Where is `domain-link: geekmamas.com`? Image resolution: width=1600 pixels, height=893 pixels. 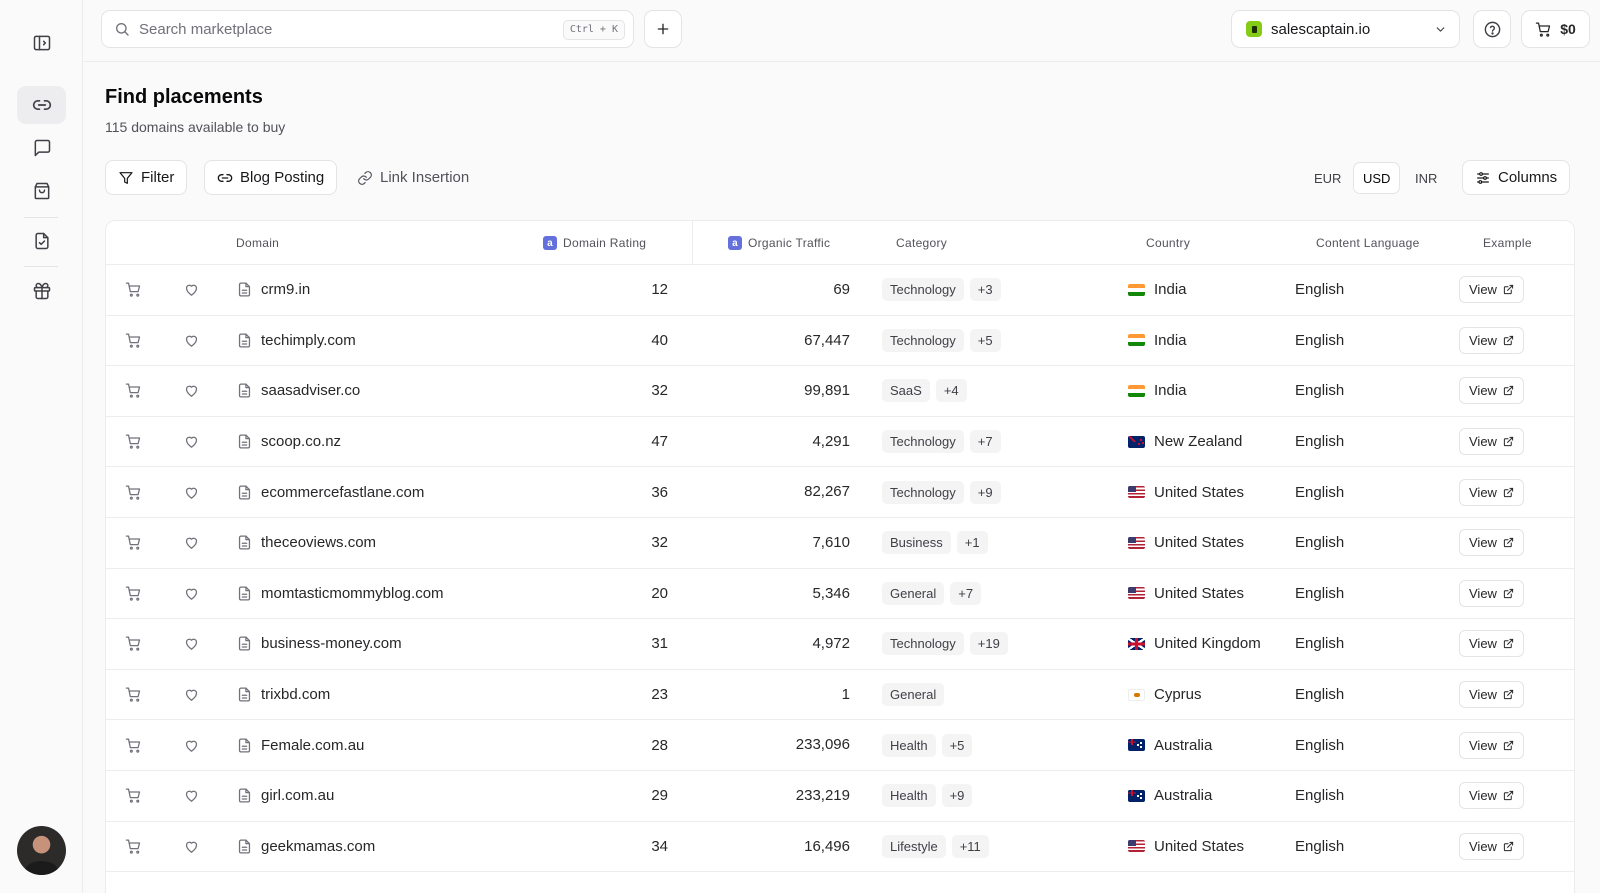
domain-link: geekmamas.com is located at coordinates (318, 847).